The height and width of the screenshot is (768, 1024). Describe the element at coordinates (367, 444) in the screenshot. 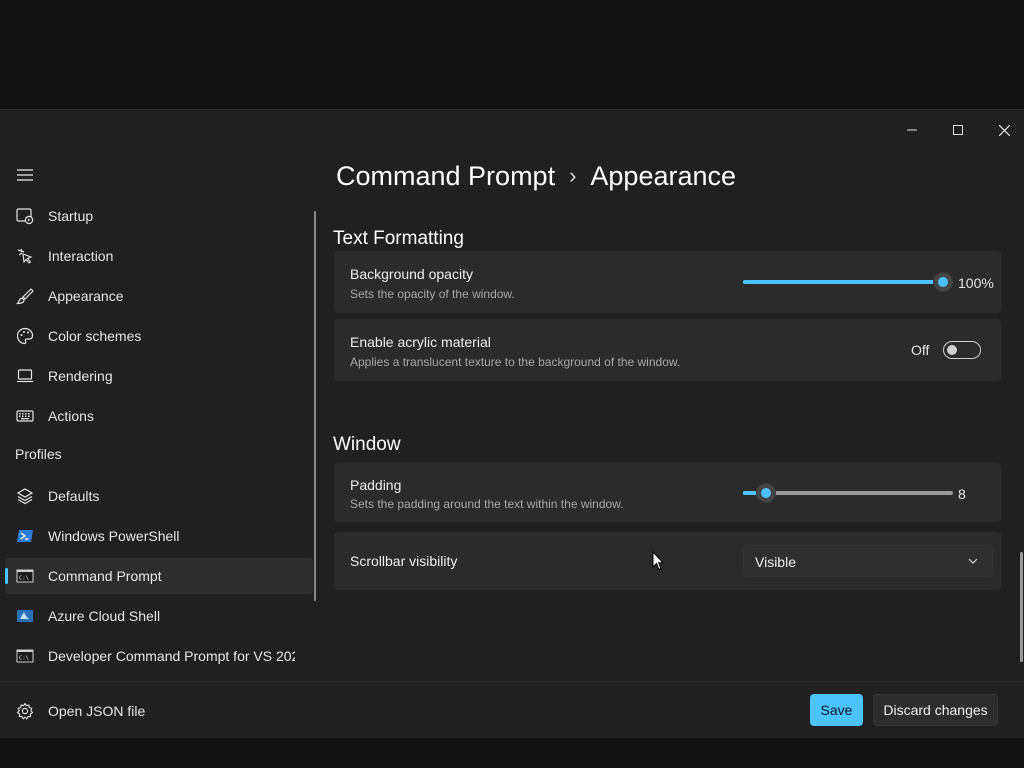

I see `section-title-window: Window` at that location.